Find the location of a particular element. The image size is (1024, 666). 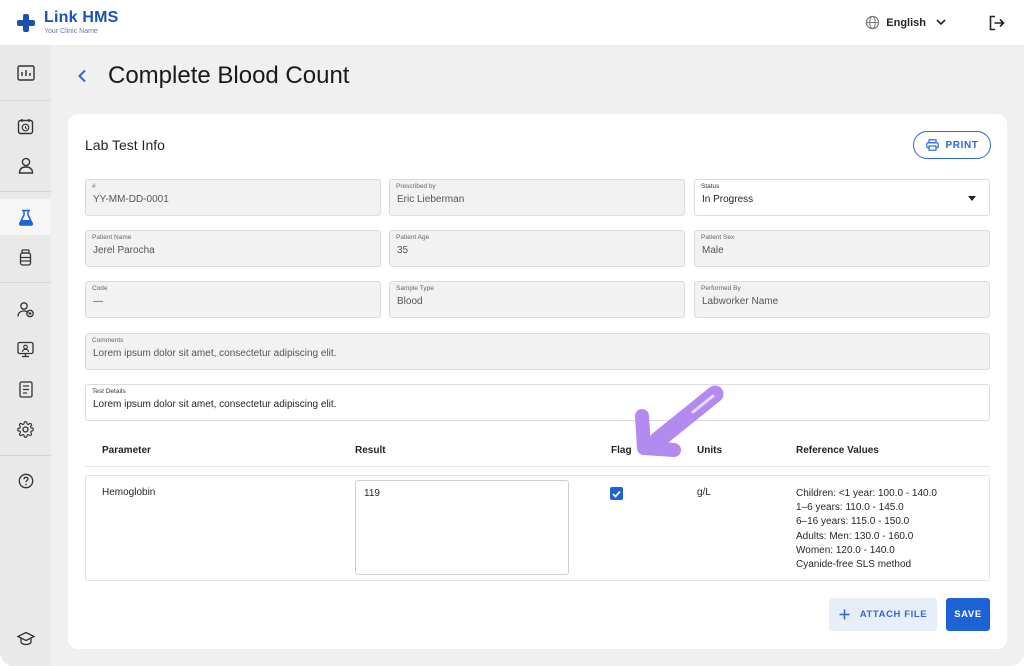

language-selector: English is located at coordinates (908, 22).